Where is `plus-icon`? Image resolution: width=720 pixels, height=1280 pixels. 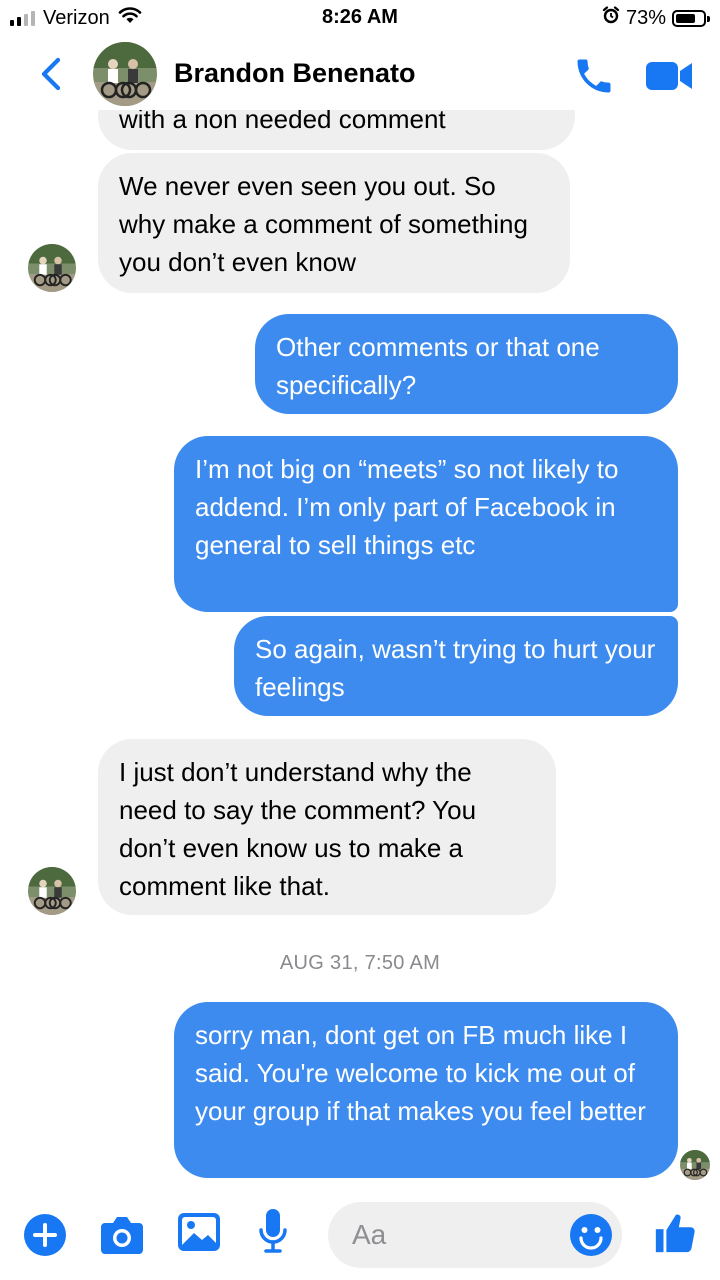 plus-icon is located at coordinates (45, 1235).